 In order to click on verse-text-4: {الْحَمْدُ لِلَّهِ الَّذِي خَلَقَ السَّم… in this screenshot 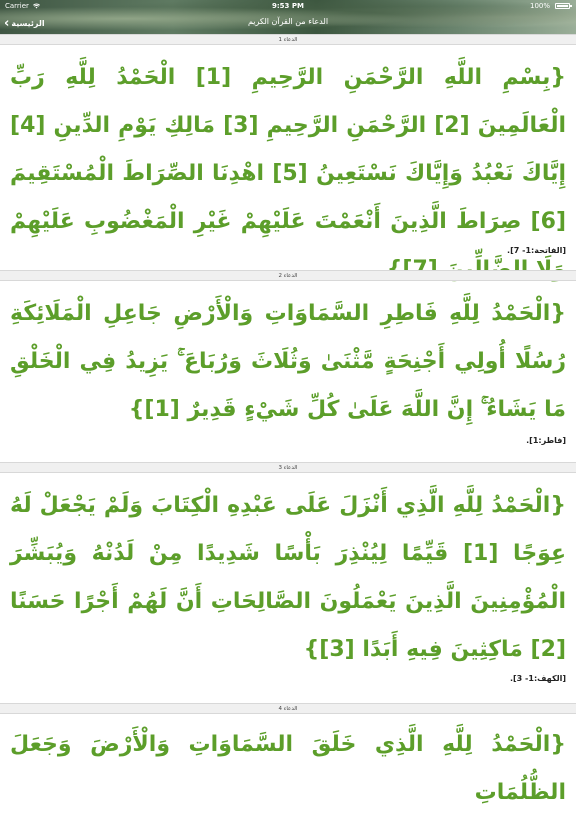, I will do `click(288, 768)`.